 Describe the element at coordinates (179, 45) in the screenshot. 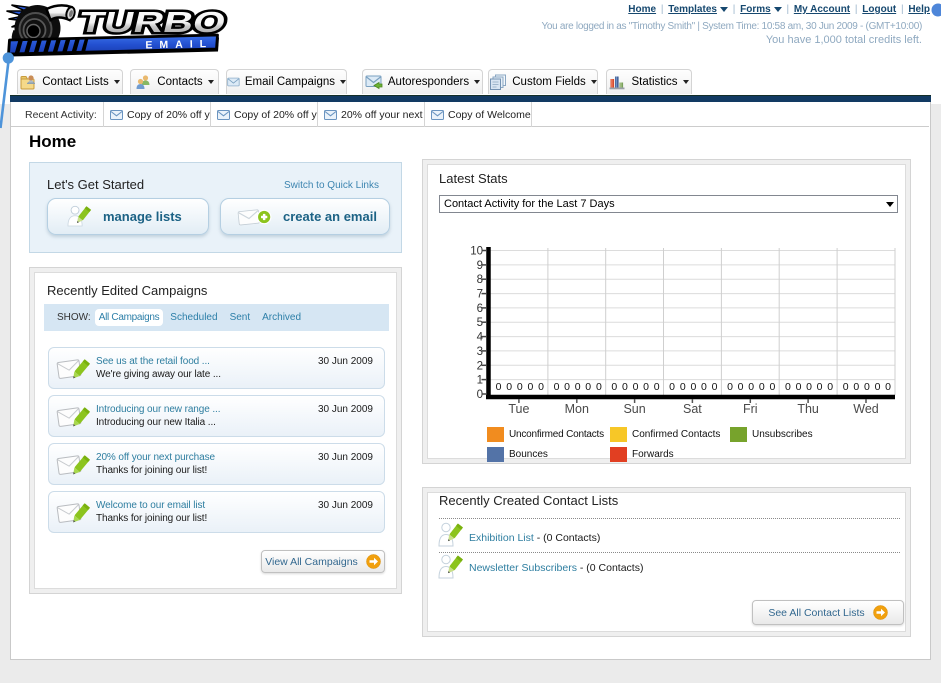

I see `svg-text: EMAIL` at that location.